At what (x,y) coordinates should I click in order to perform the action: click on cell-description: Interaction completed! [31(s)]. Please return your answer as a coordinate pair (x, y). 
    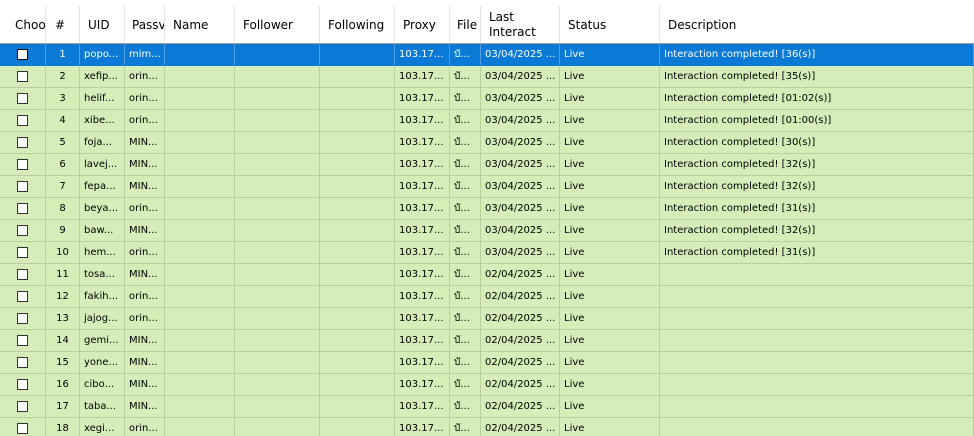
    Looking at the image, I should click on (817, 252).